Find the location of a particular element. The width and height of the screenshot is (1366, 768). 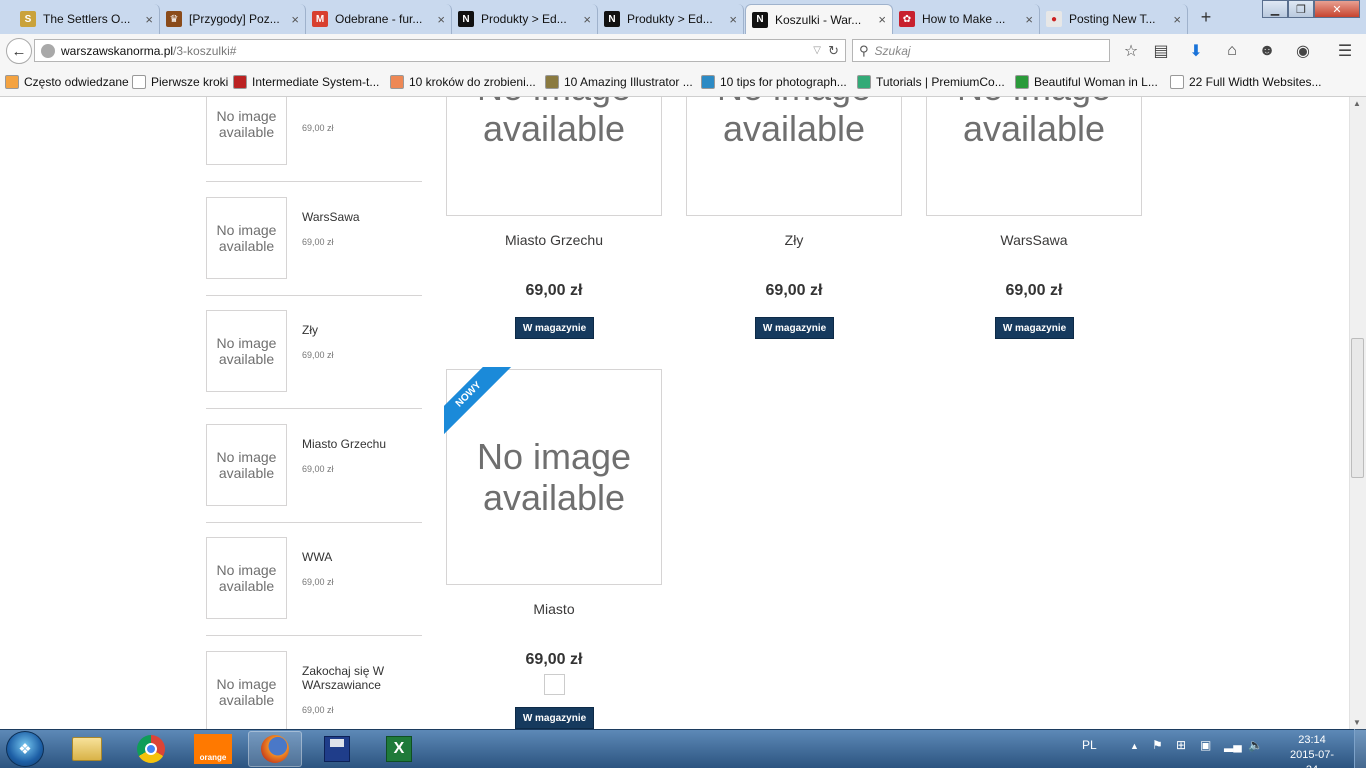

scroll-up-icon: ▲ is located at coordinates (1357, 103).